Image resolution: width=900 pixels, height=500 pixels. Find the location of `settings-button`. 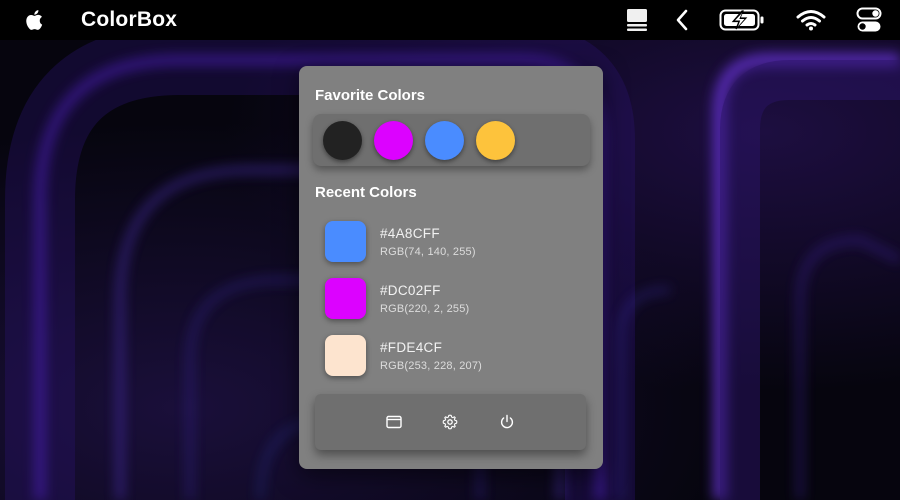

settings-button is located at coordinates (450, 422).